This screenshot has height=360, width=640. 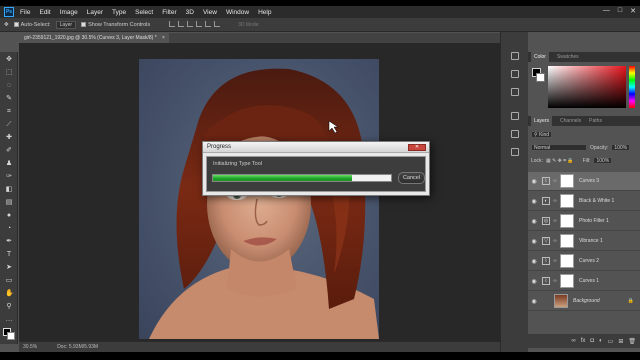 I want to click on layer-name: Curves 2, so click(x=589, y=261).